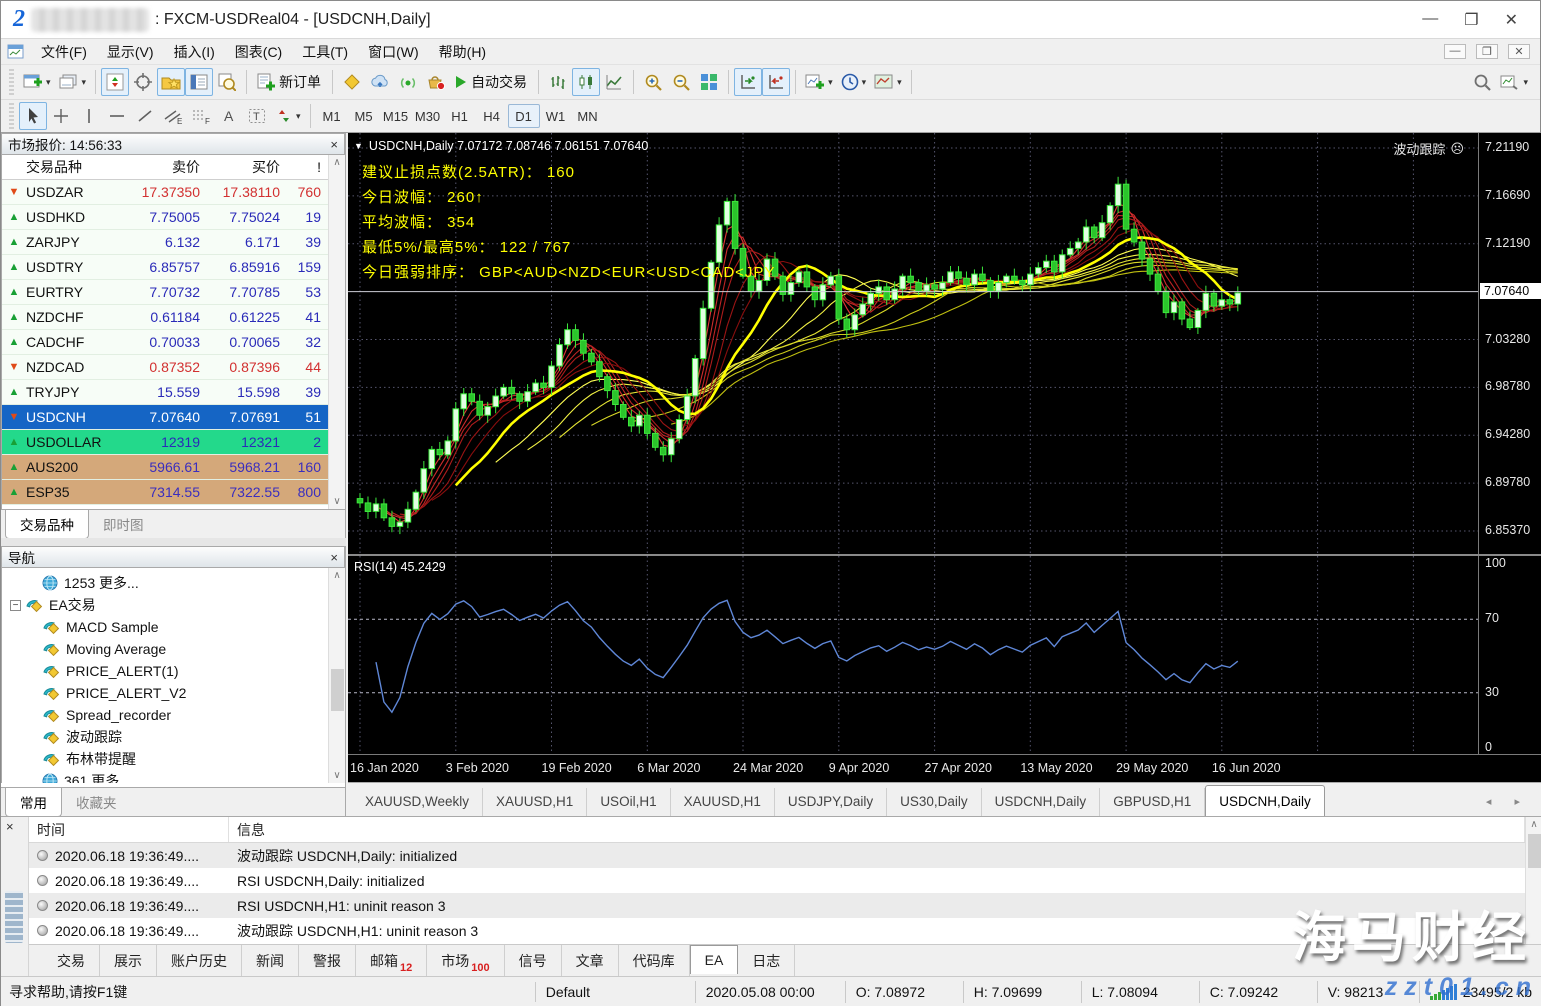 This screenshot has width=1541, height=1006. What do you see at coordinates (15, 605) in the screenshot?
I see `tree-expander-icon: −` at bounding box center [15, 605].